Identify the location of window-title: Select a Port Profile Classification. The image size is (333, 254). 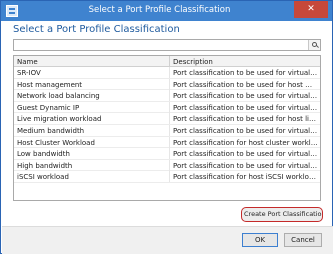
(159, 10).